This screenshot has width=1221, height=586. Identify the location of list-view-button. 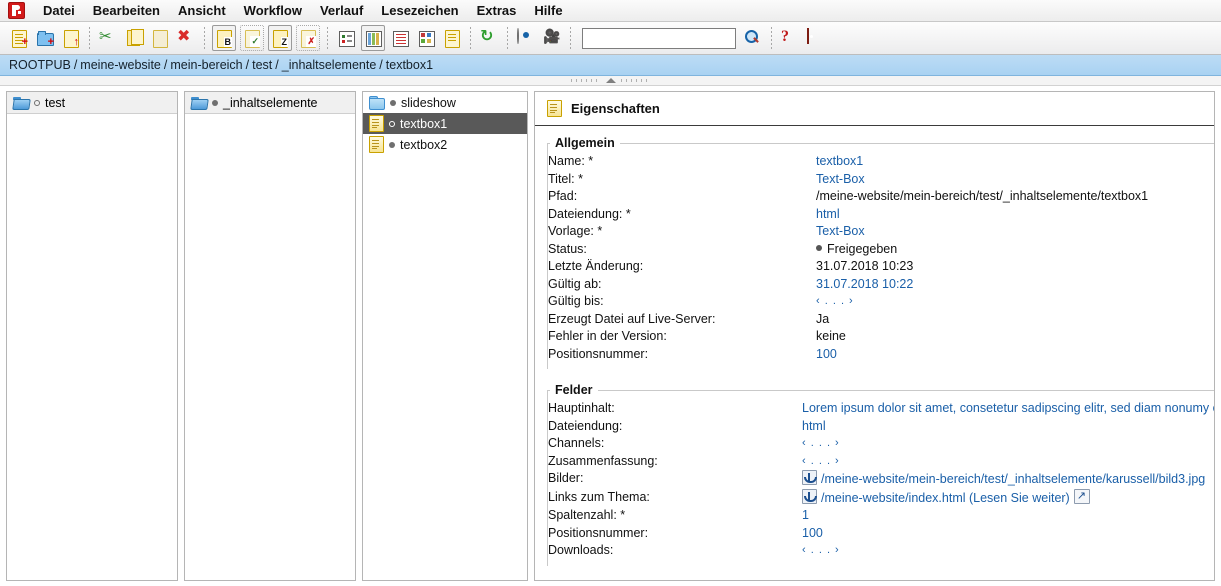
(400, 38).